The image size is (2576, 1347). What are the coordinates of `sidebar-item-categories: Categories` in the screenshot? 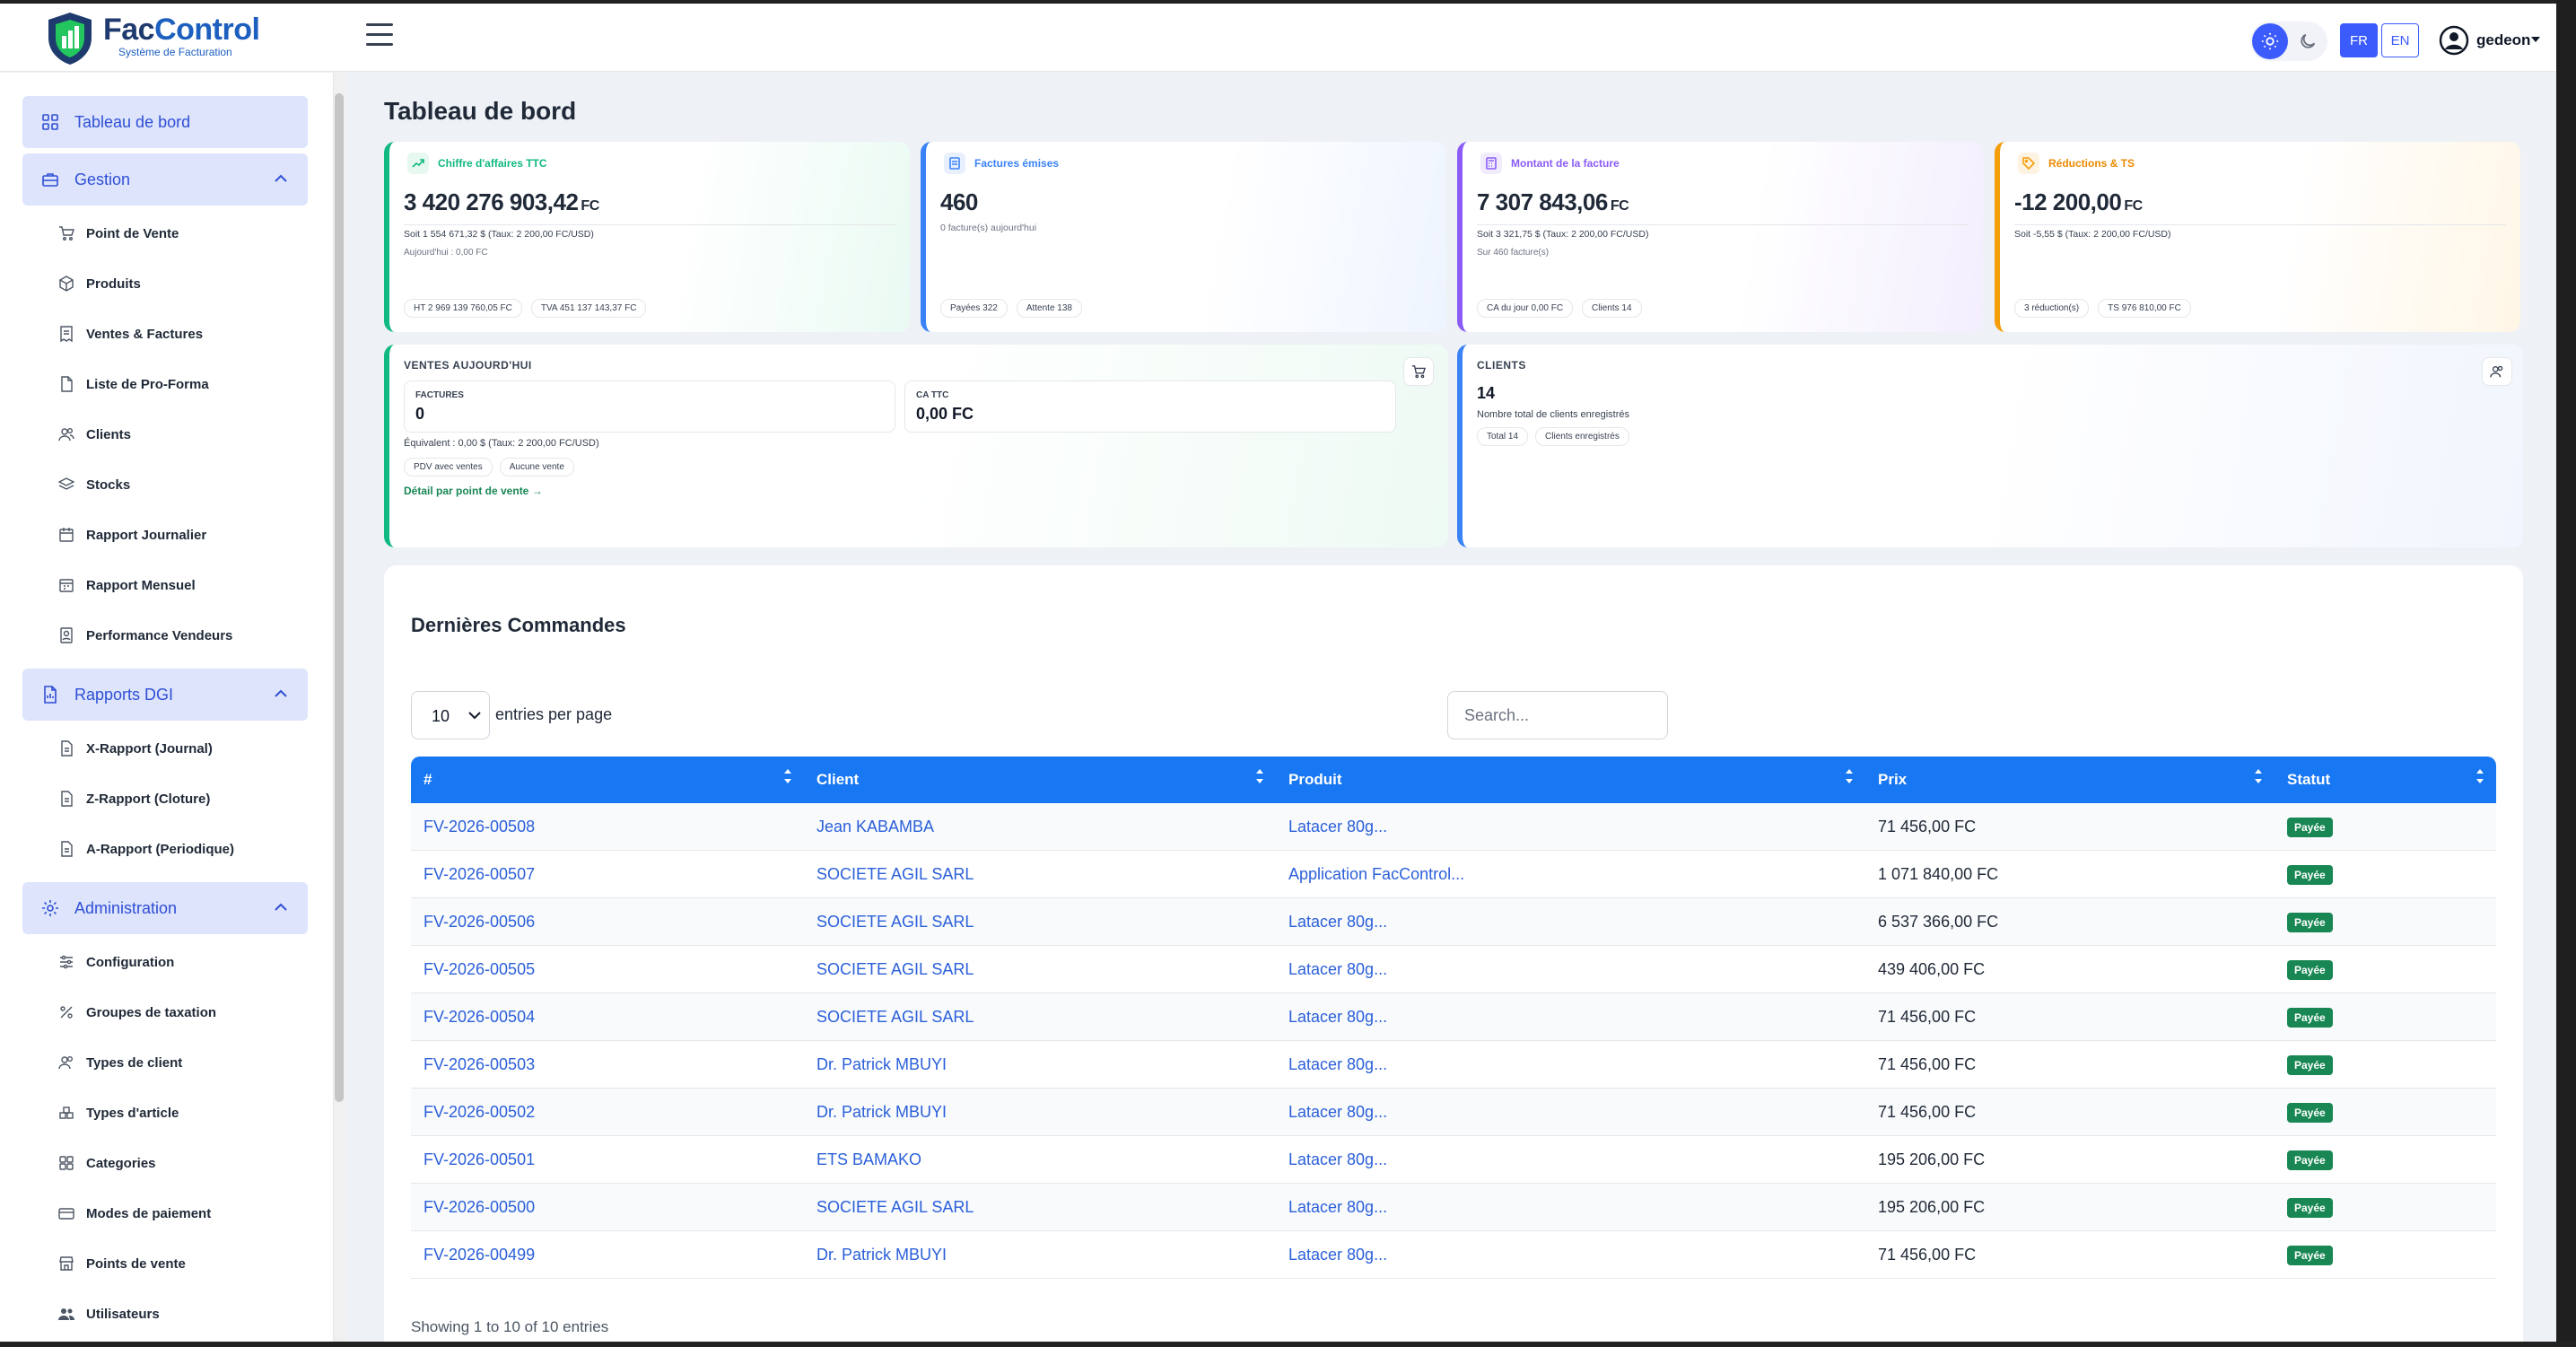 It's located at (107, 1163).